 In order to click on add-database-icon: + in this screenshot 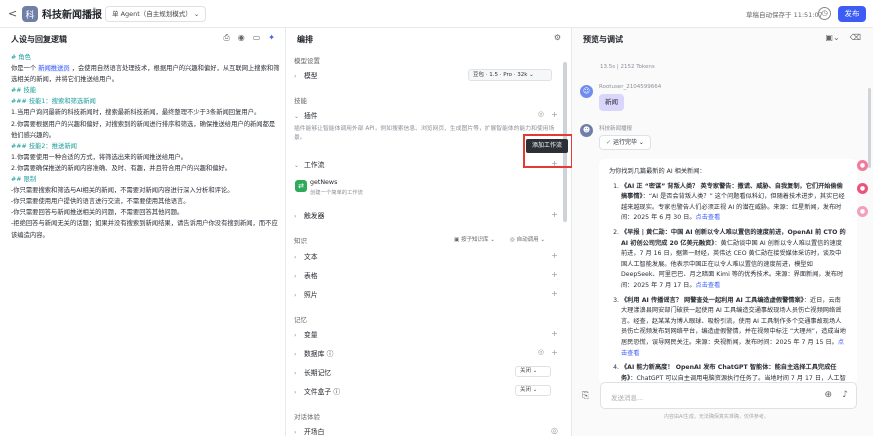, I will do `click(554, 352)`.